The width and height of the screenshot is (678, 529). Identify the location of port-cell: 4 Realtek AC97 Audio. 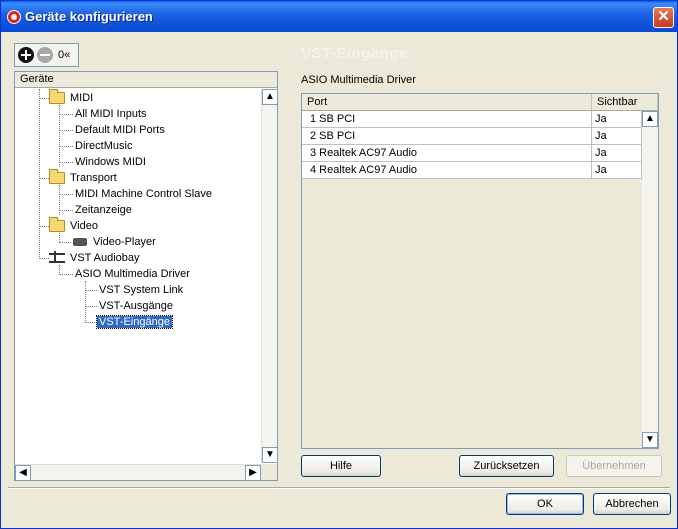
(447, 170).